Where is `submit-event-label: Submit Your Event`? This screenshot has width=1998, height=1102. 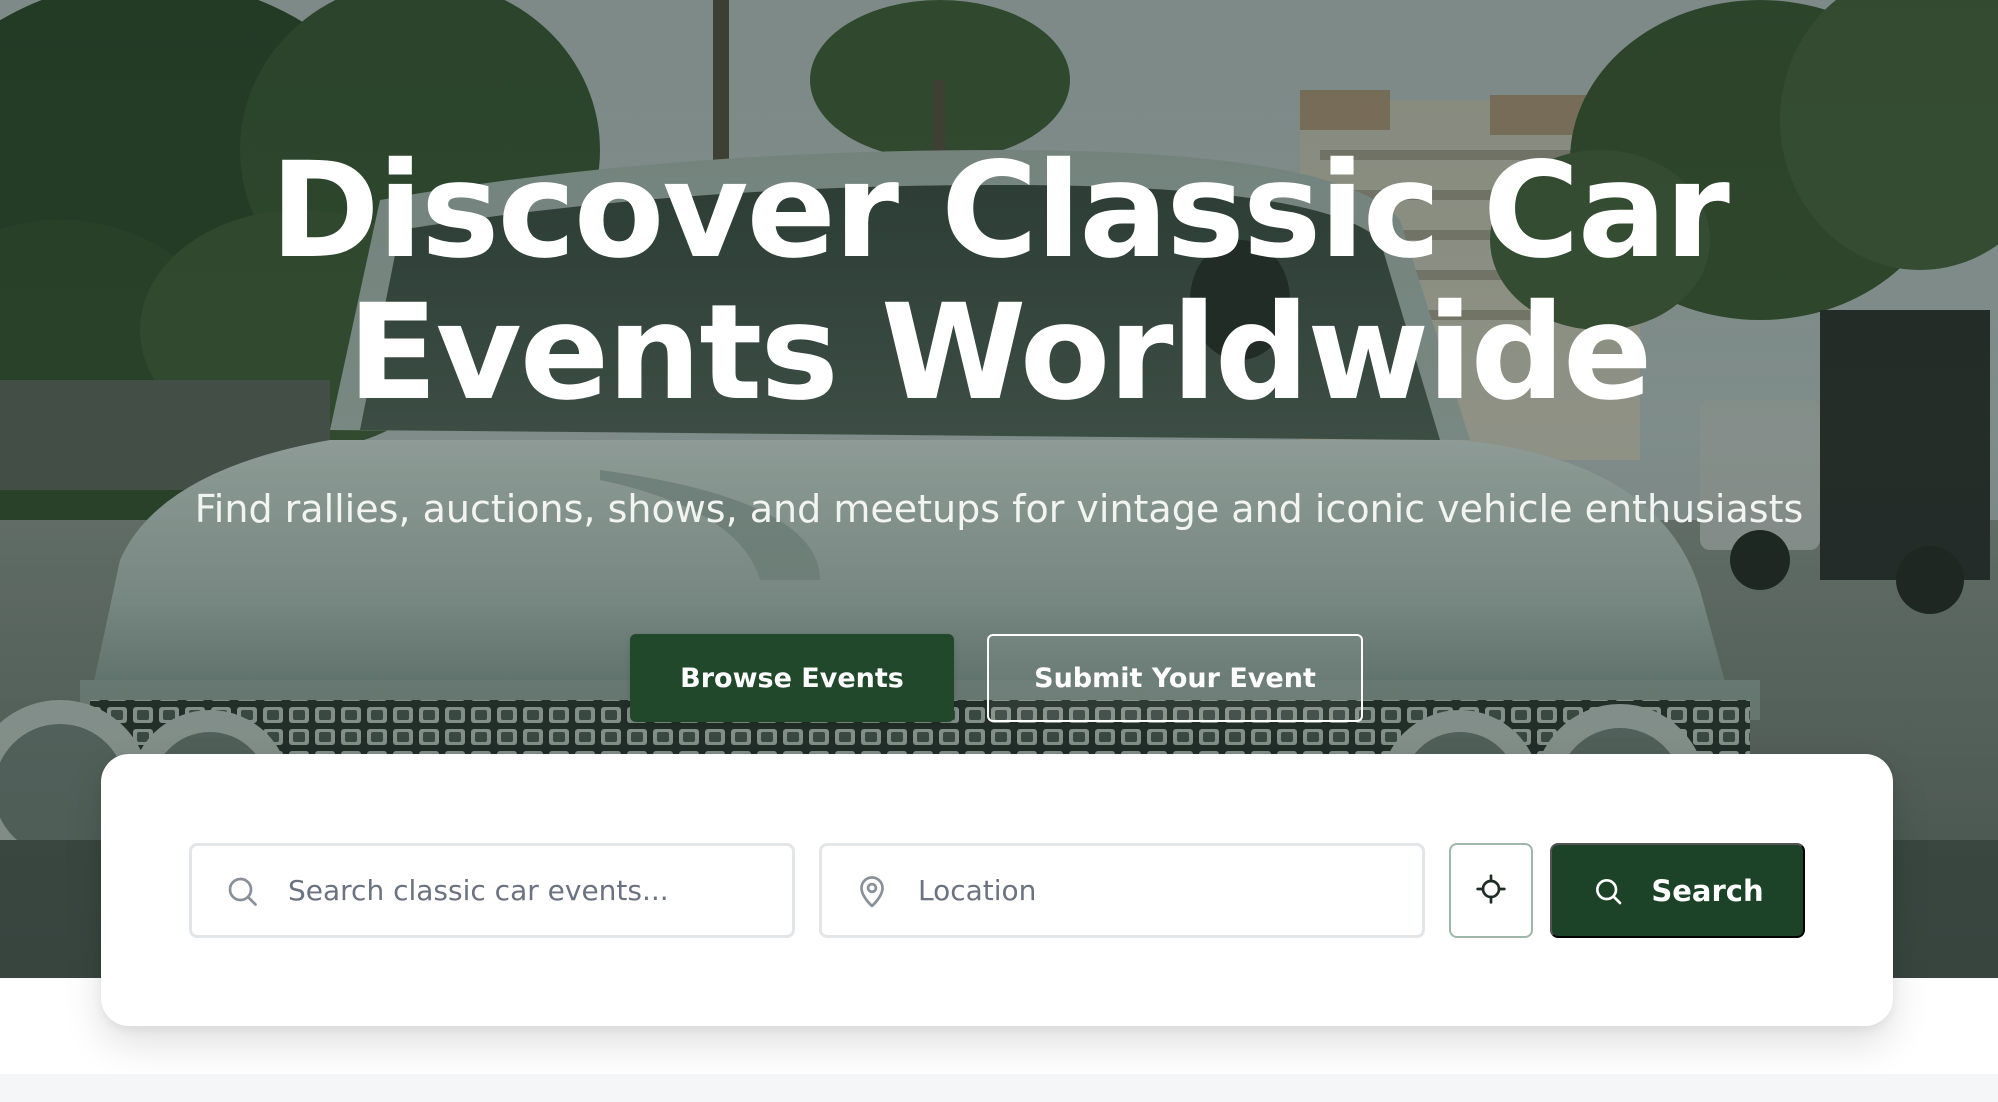 submit-event-label: Submit Your Event is located at coordinates (1175, 678).